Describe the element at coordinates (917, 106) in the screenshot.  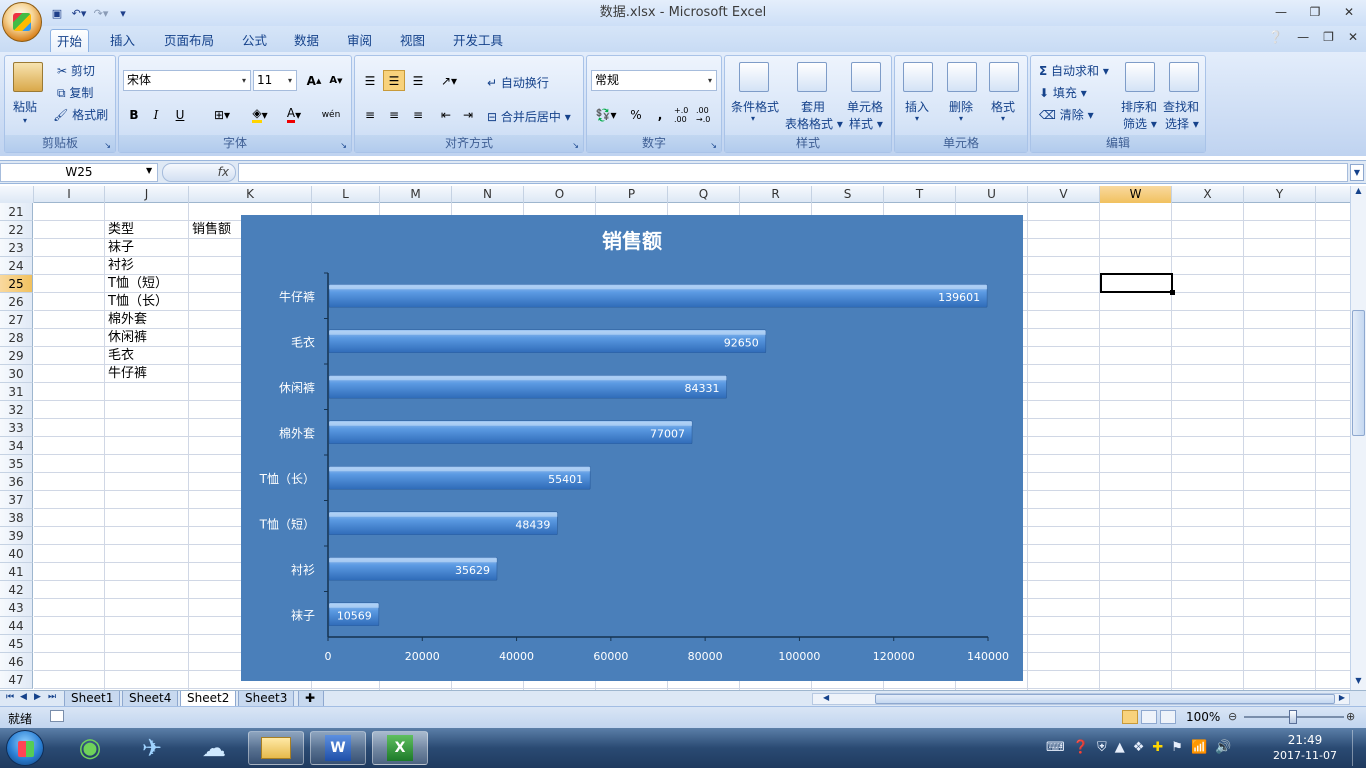
I see `insert-cells-button: 插入` at that location.